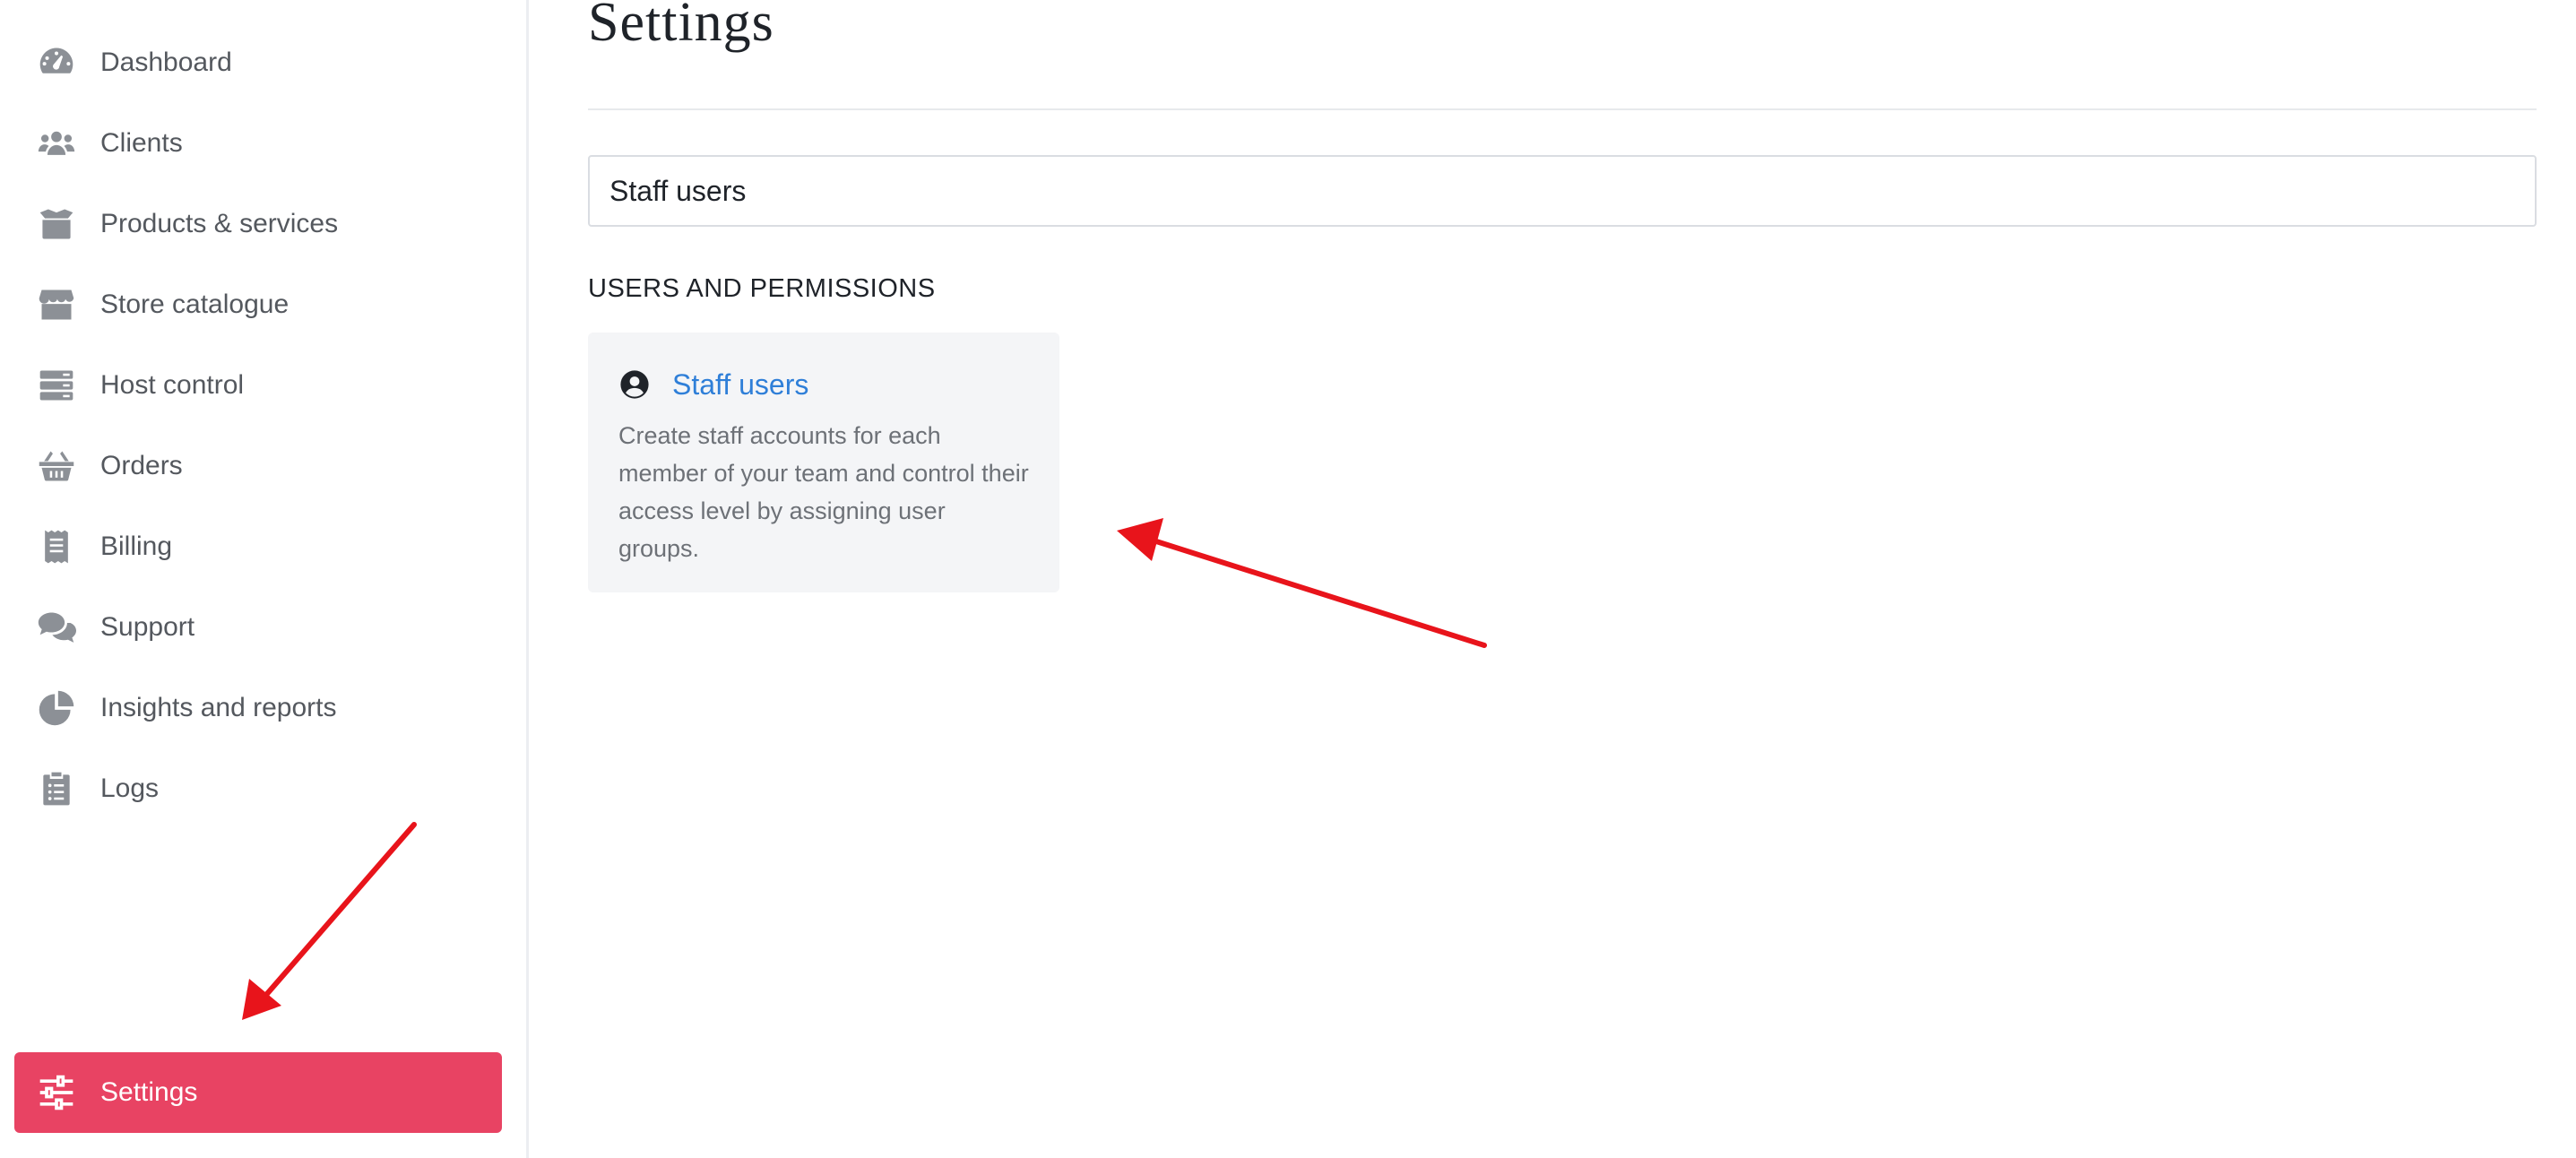  I want to click on sidebar-item-orders: Orders, so click(108, 466).